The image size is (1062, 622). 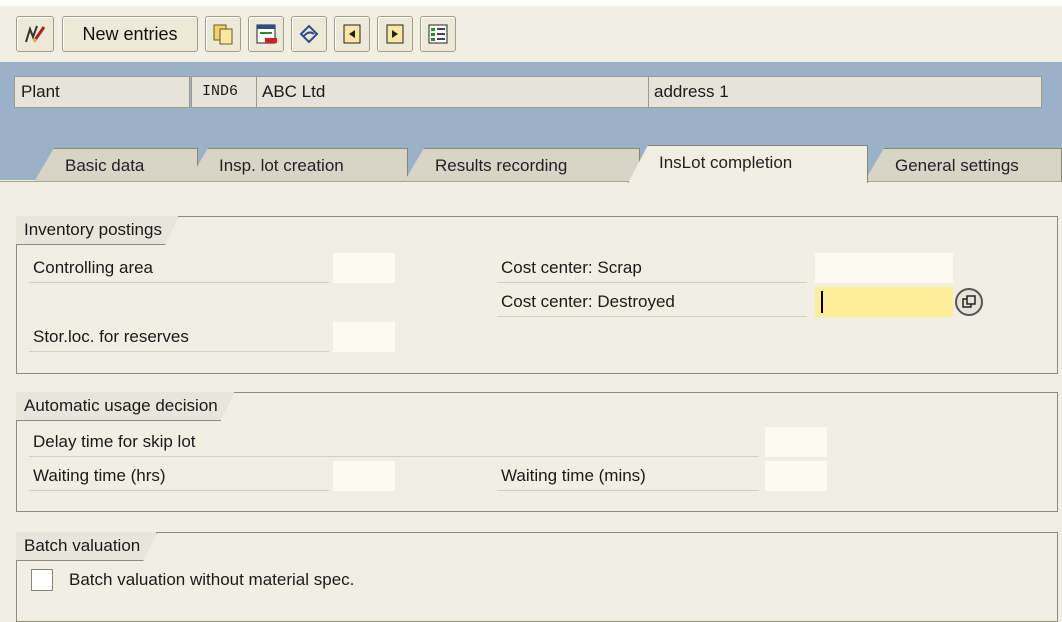 What do you see at coordinates (298, 165) in the screenshot?
I see `tab-insp-lot-creation: Insp. lot creation` at bounding box center [298, 165].